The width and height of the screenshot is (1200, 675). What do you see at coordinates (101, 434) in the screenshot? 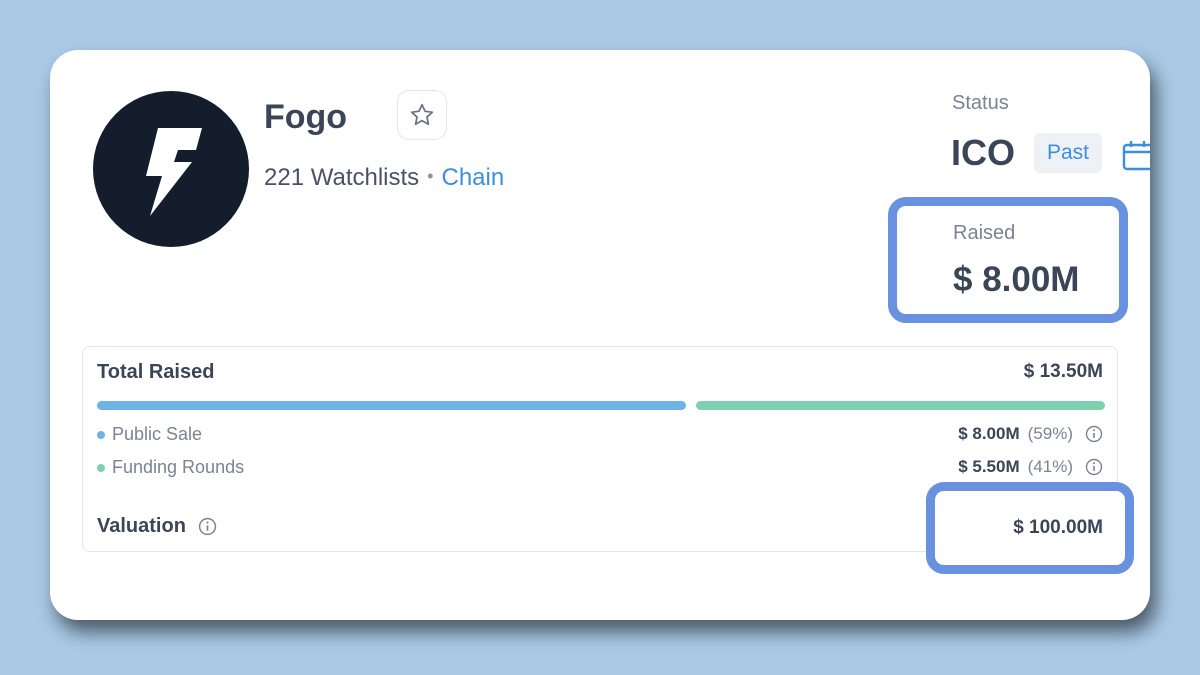
I see `public-sale-bullet` at bounding box center [101, 434].